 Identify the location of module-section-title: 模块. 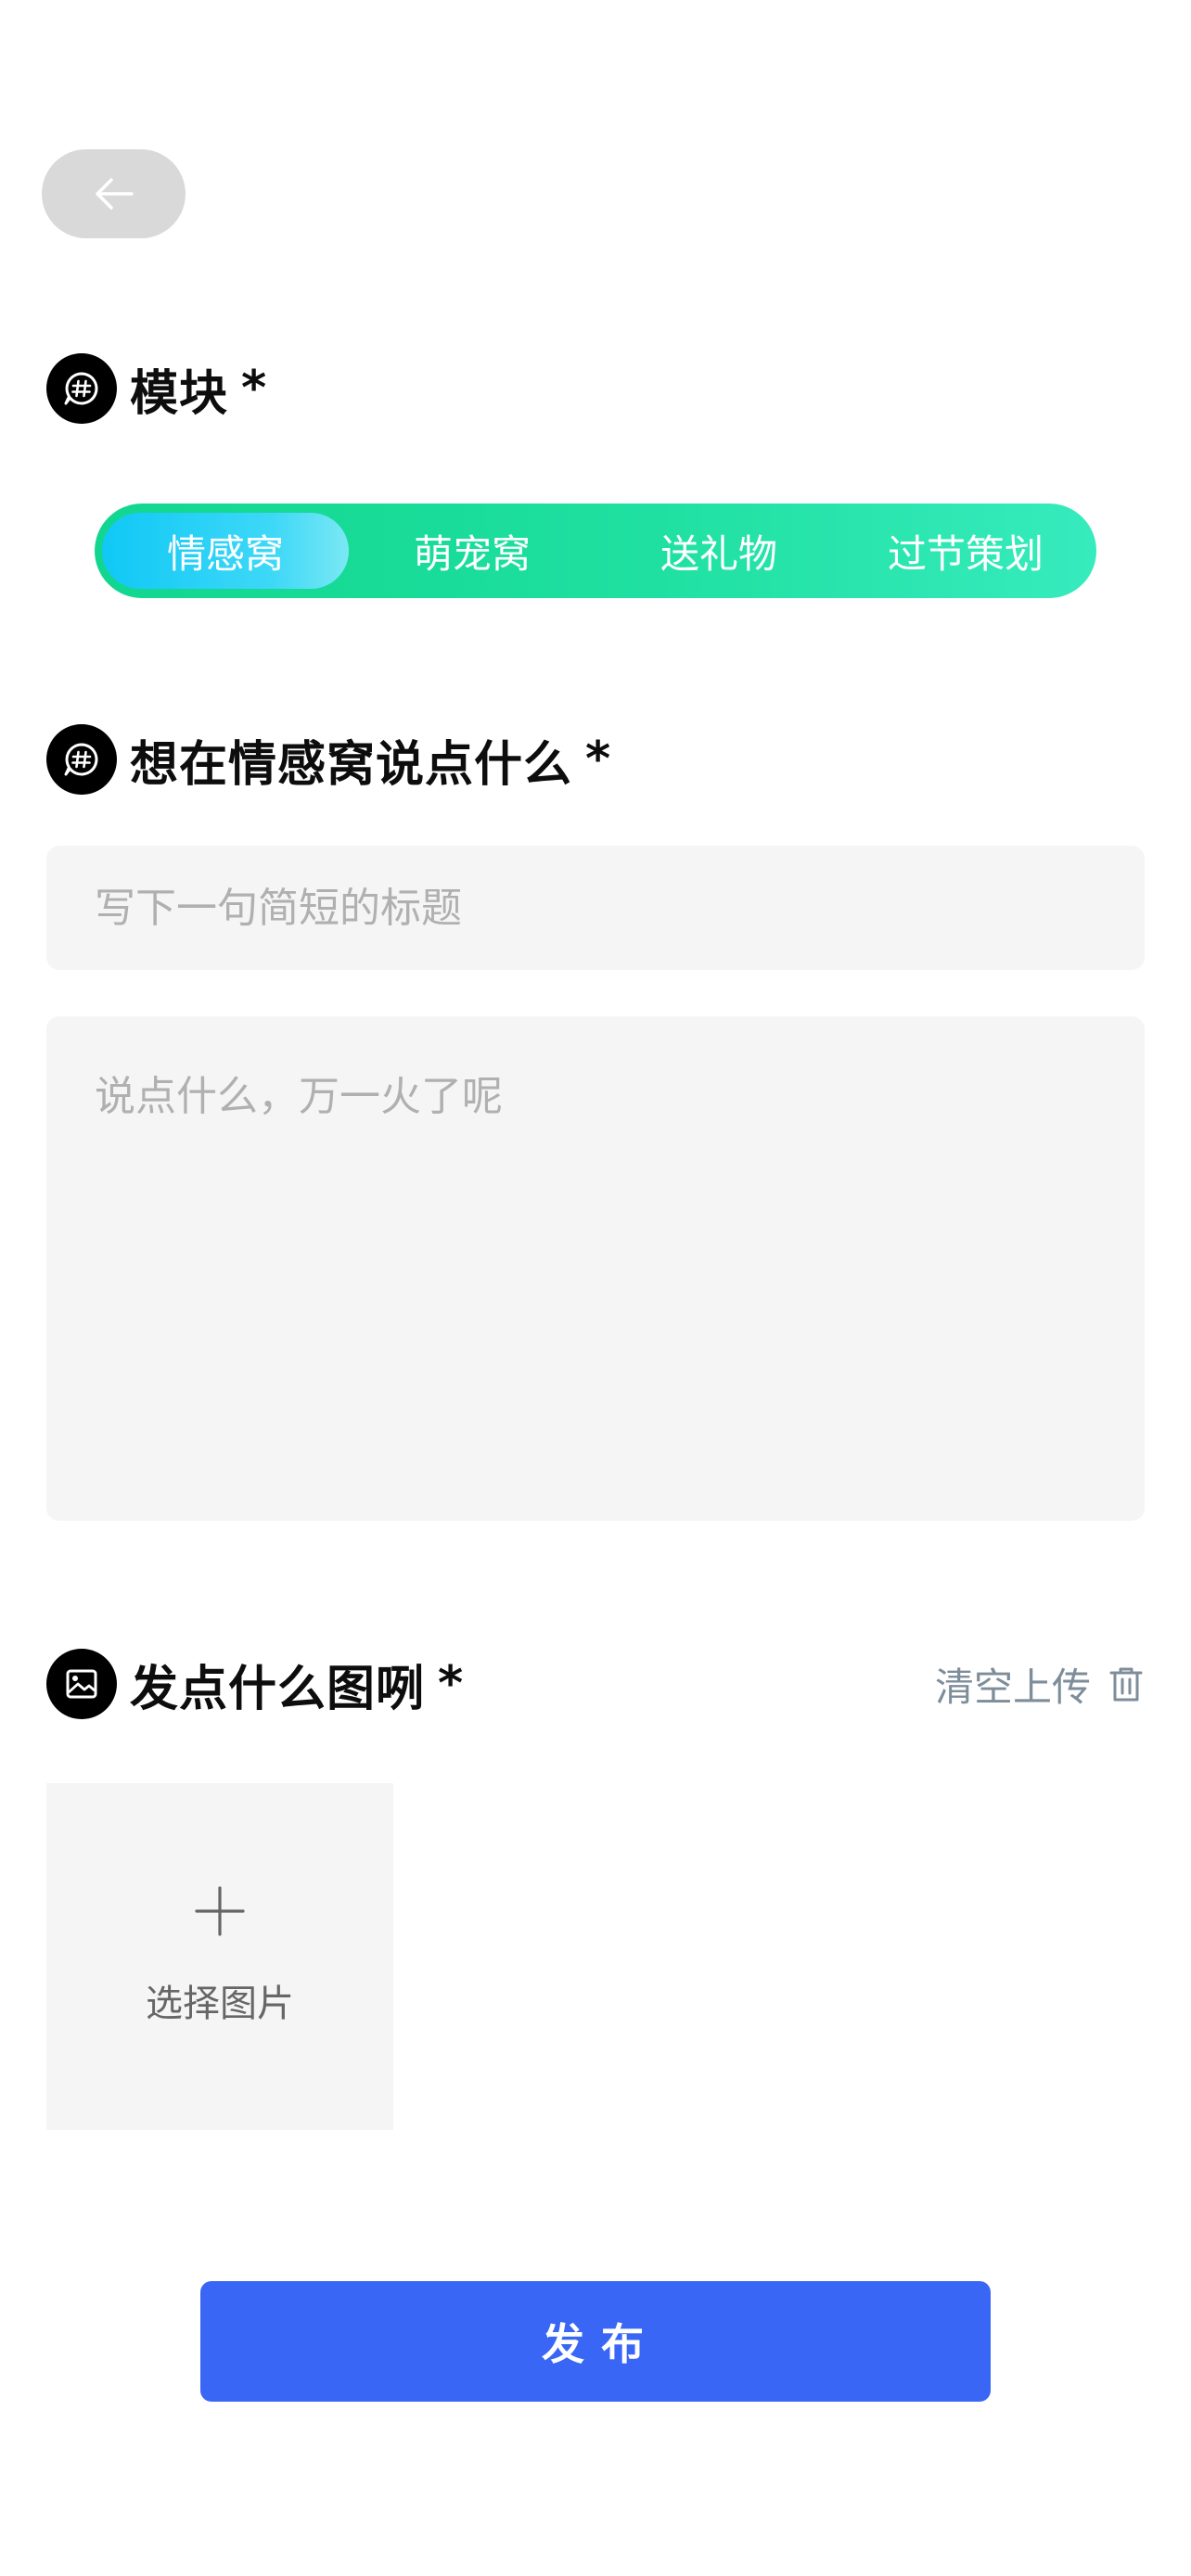
(179, 393).